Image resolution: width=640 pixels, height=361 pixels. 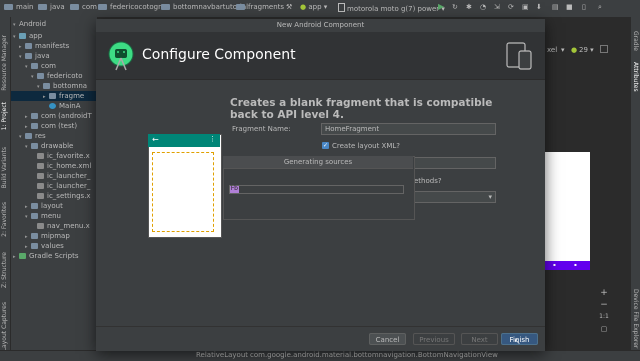 I want to click on tab-attributes: Attributes, so click(x=635, y=77).